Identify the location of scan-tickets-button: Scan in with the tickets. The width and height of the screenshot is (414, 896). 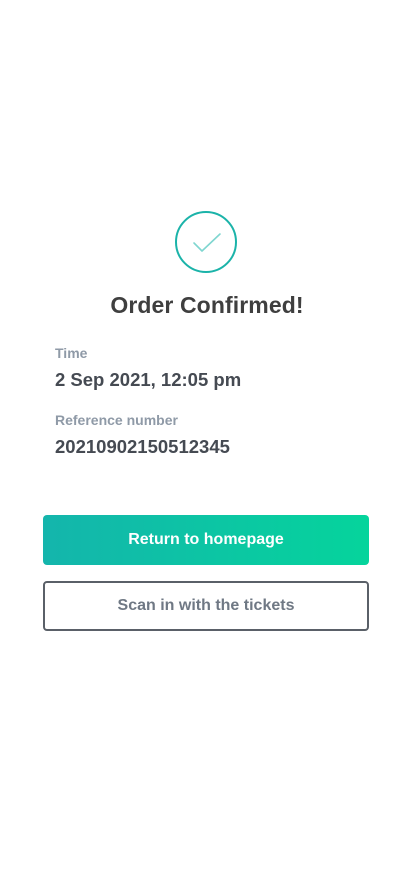
(206, 606).